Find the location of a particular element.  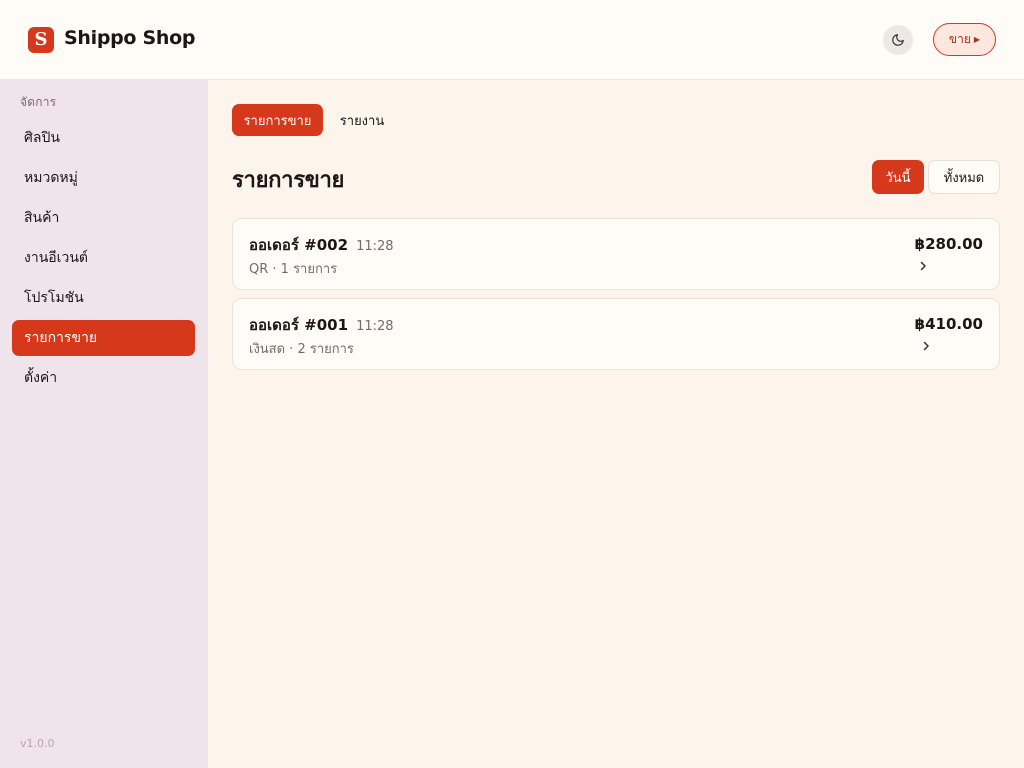

play-arrow-icon: ▶ is located at coordinates (977, 39).